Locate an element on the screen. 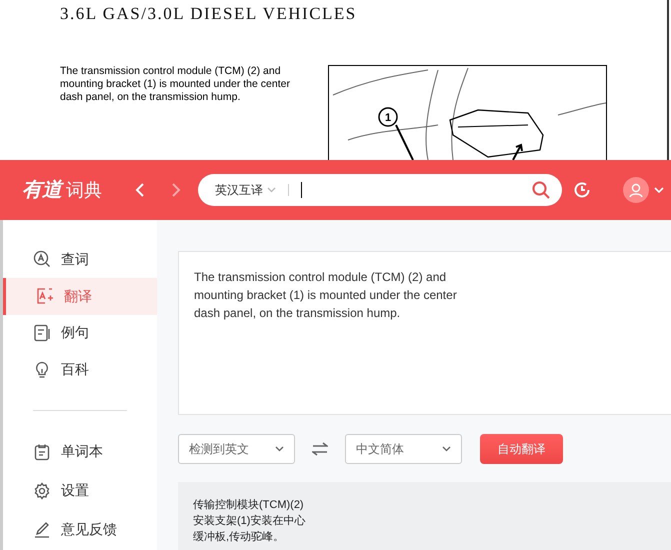  document-paragraph: The transmission control module (TCM) (2) and mounting bracket (1) is mounted under the center dash panel, on the transmission hump. is located at coordinates (175, 84).